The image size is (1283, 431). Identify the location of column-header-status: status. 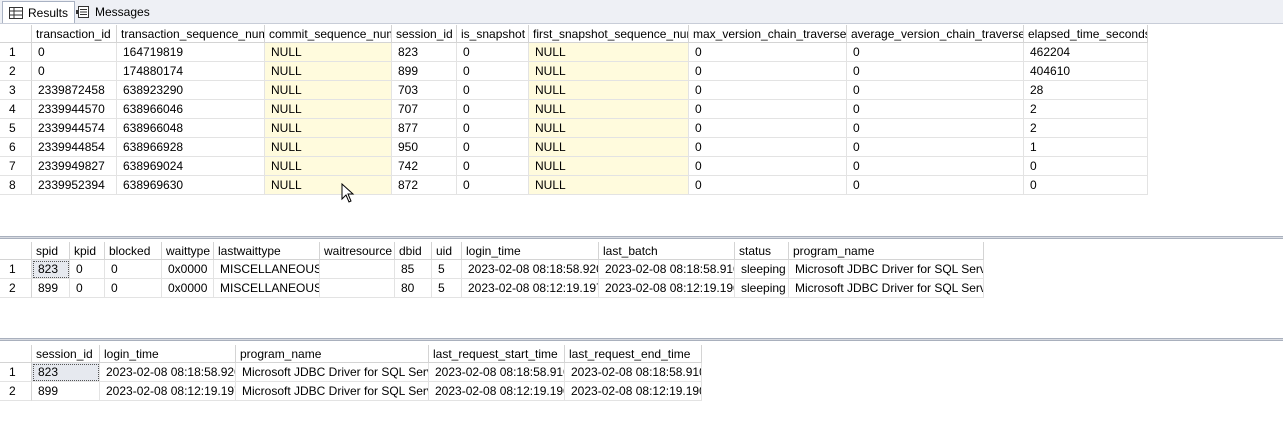
(762, 251).